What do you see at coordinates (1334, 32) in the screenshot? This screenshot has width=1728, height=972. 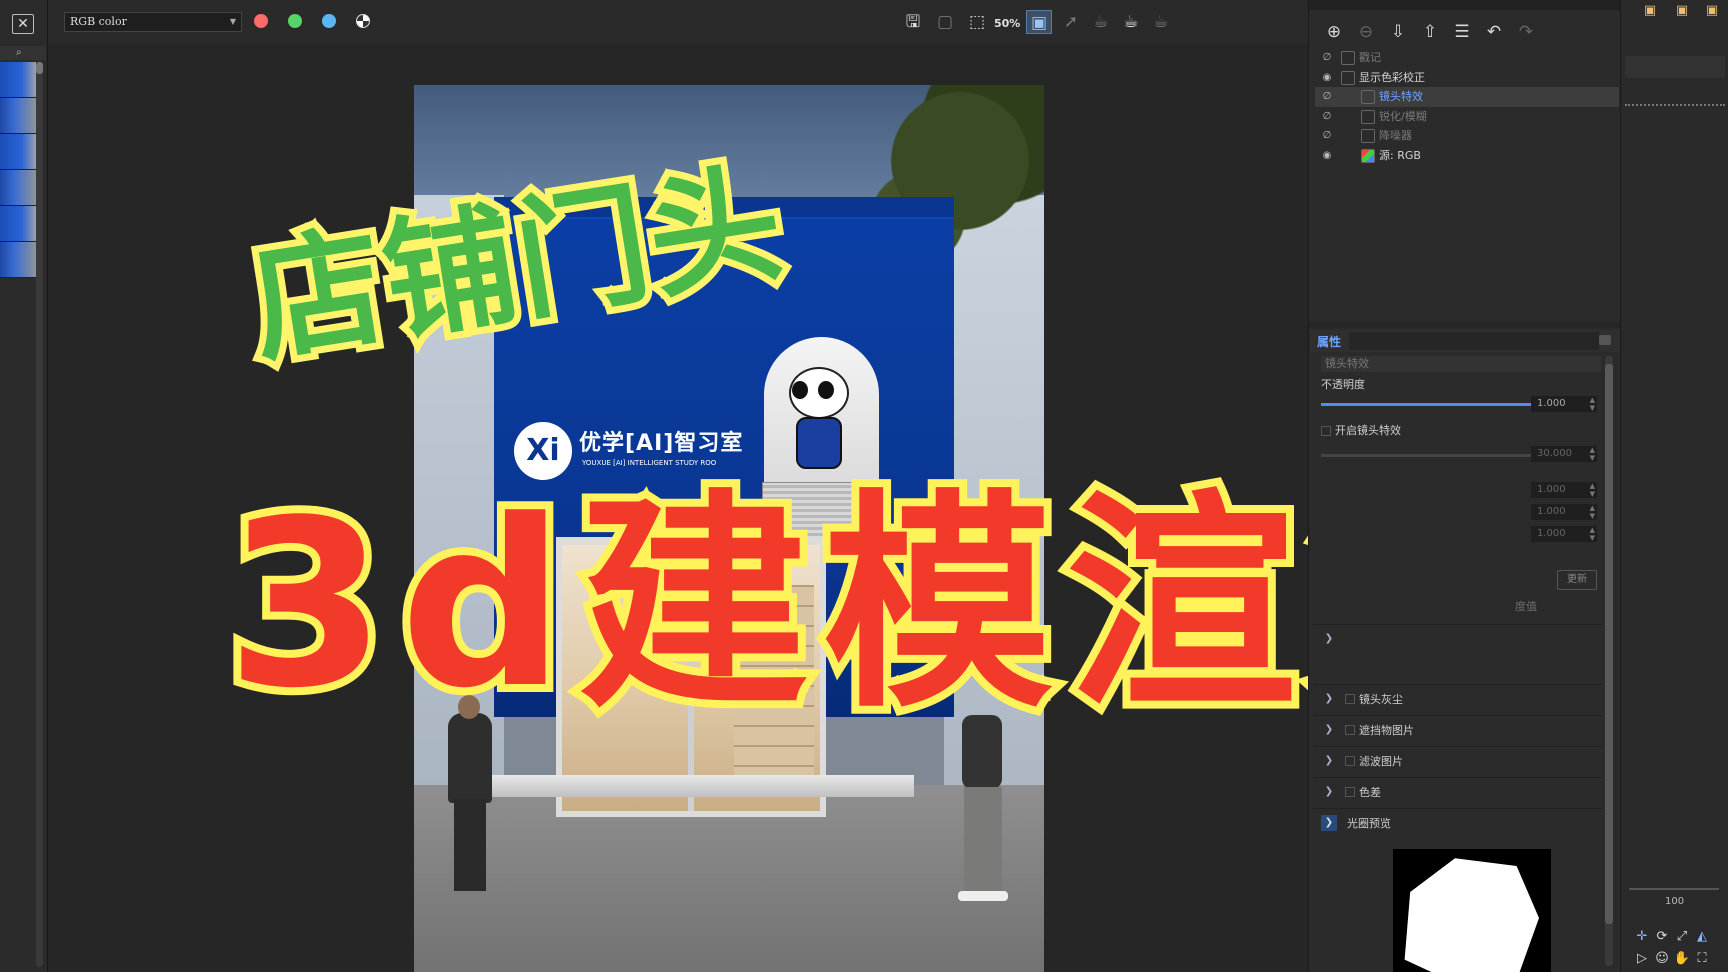 I see `add-layer-icon: ⊕` at bounding box center [1334, 32].